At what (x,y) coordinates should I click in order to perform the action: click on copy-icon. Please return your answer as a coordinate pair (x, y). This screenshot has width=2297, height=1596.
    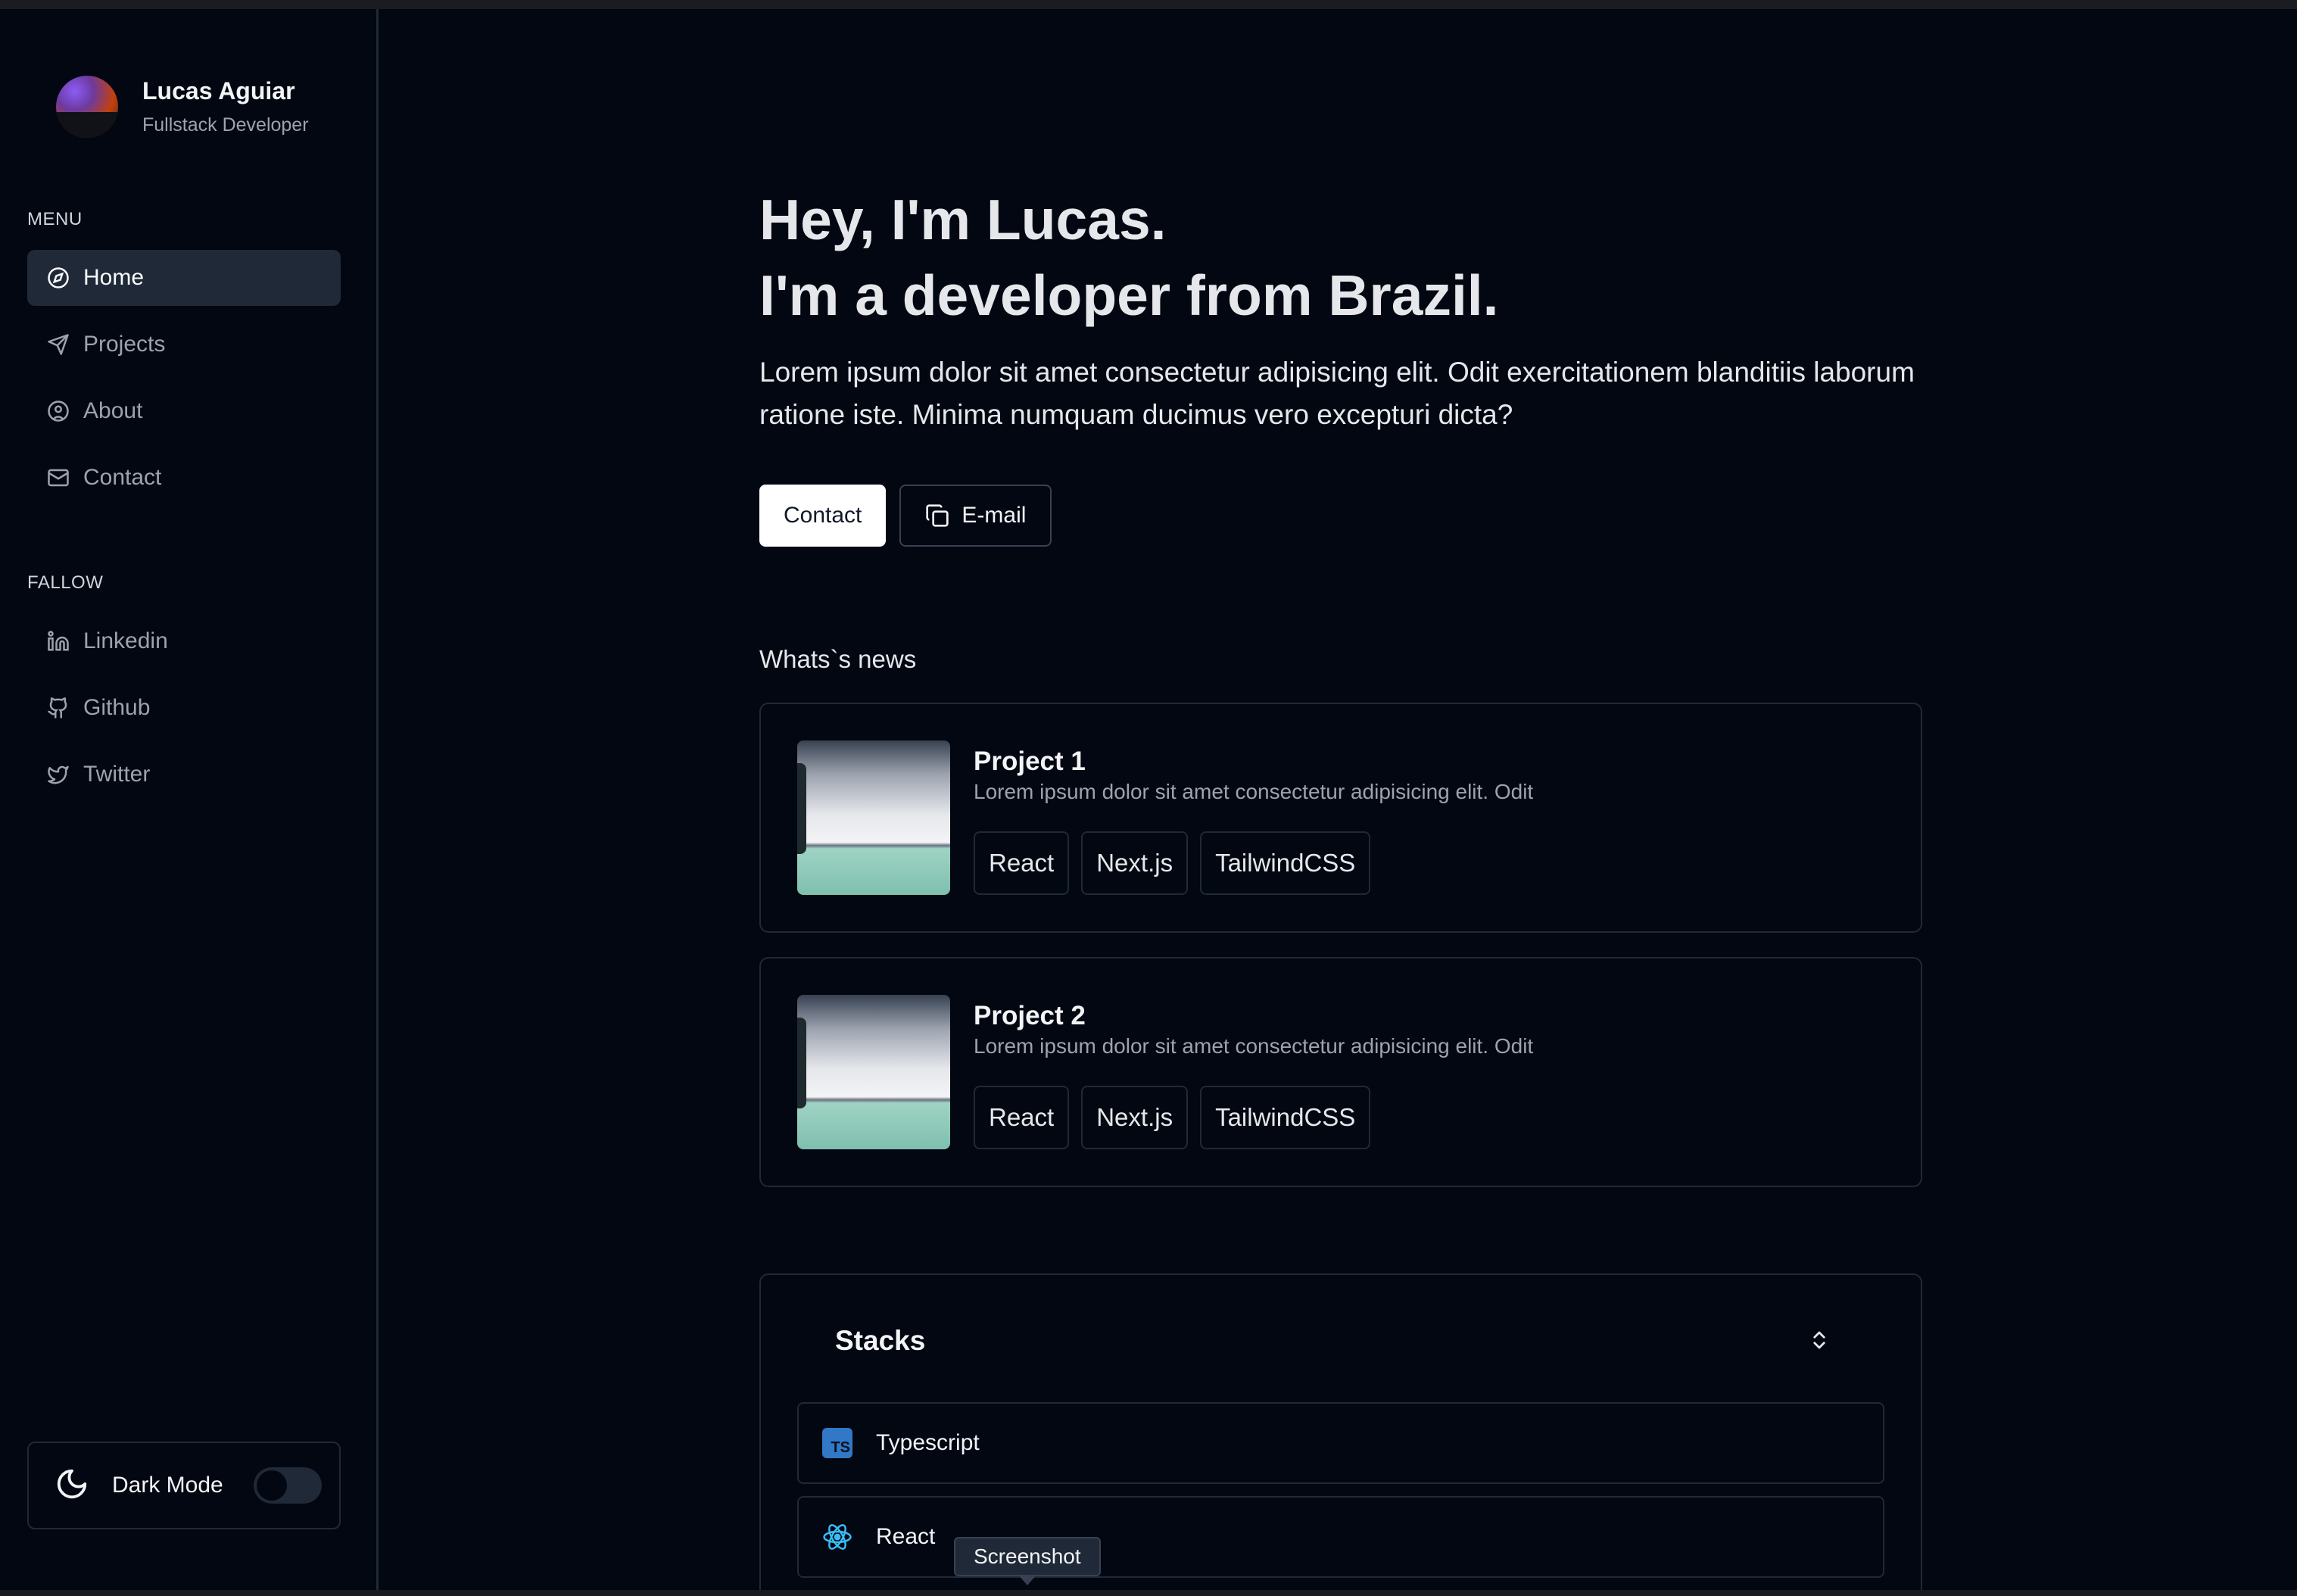
    Looking at the image, I should click on (937, 515).